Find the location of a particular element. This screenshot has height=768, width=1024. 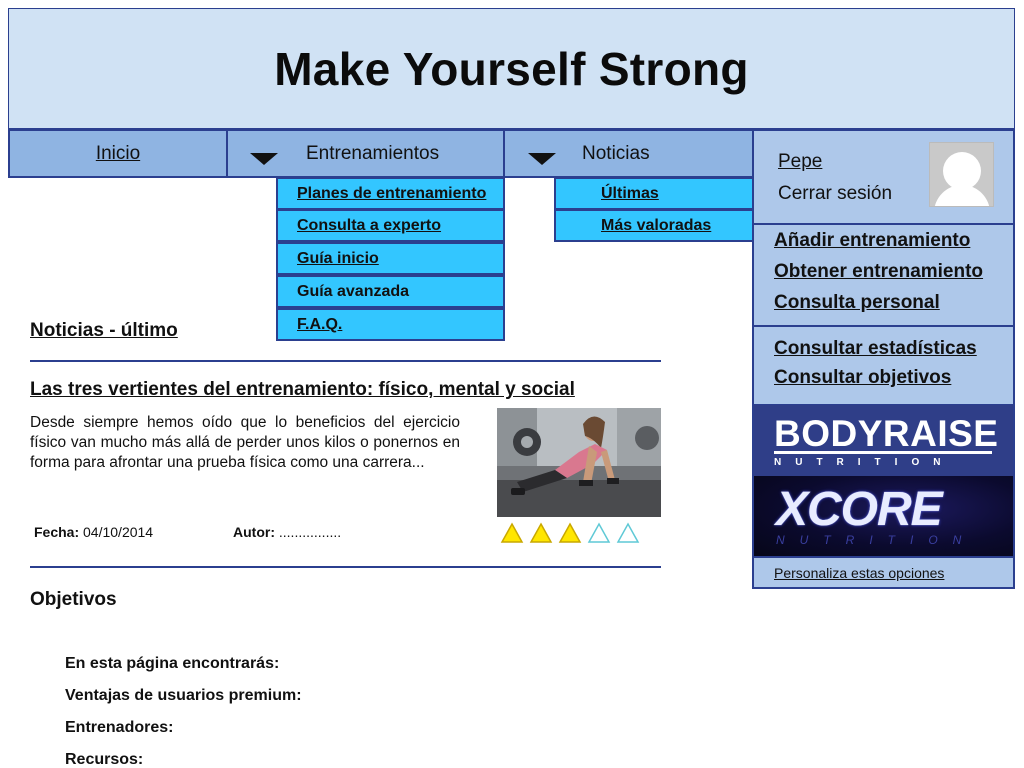

avatar is located at coordinates (961, 174).